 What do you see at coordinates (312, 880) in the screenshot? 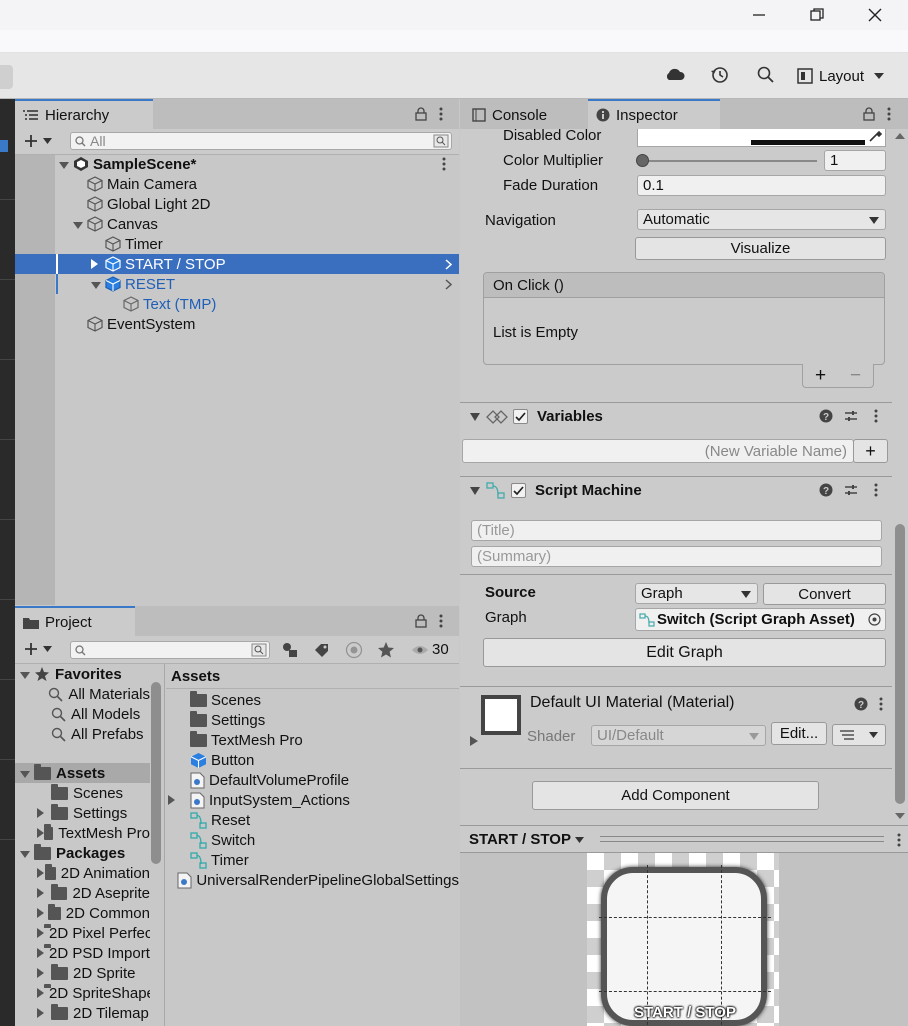
I see `project-asset-item: UniversalRenderPipelineGlobalSettings` at bounding box center [312, 880].